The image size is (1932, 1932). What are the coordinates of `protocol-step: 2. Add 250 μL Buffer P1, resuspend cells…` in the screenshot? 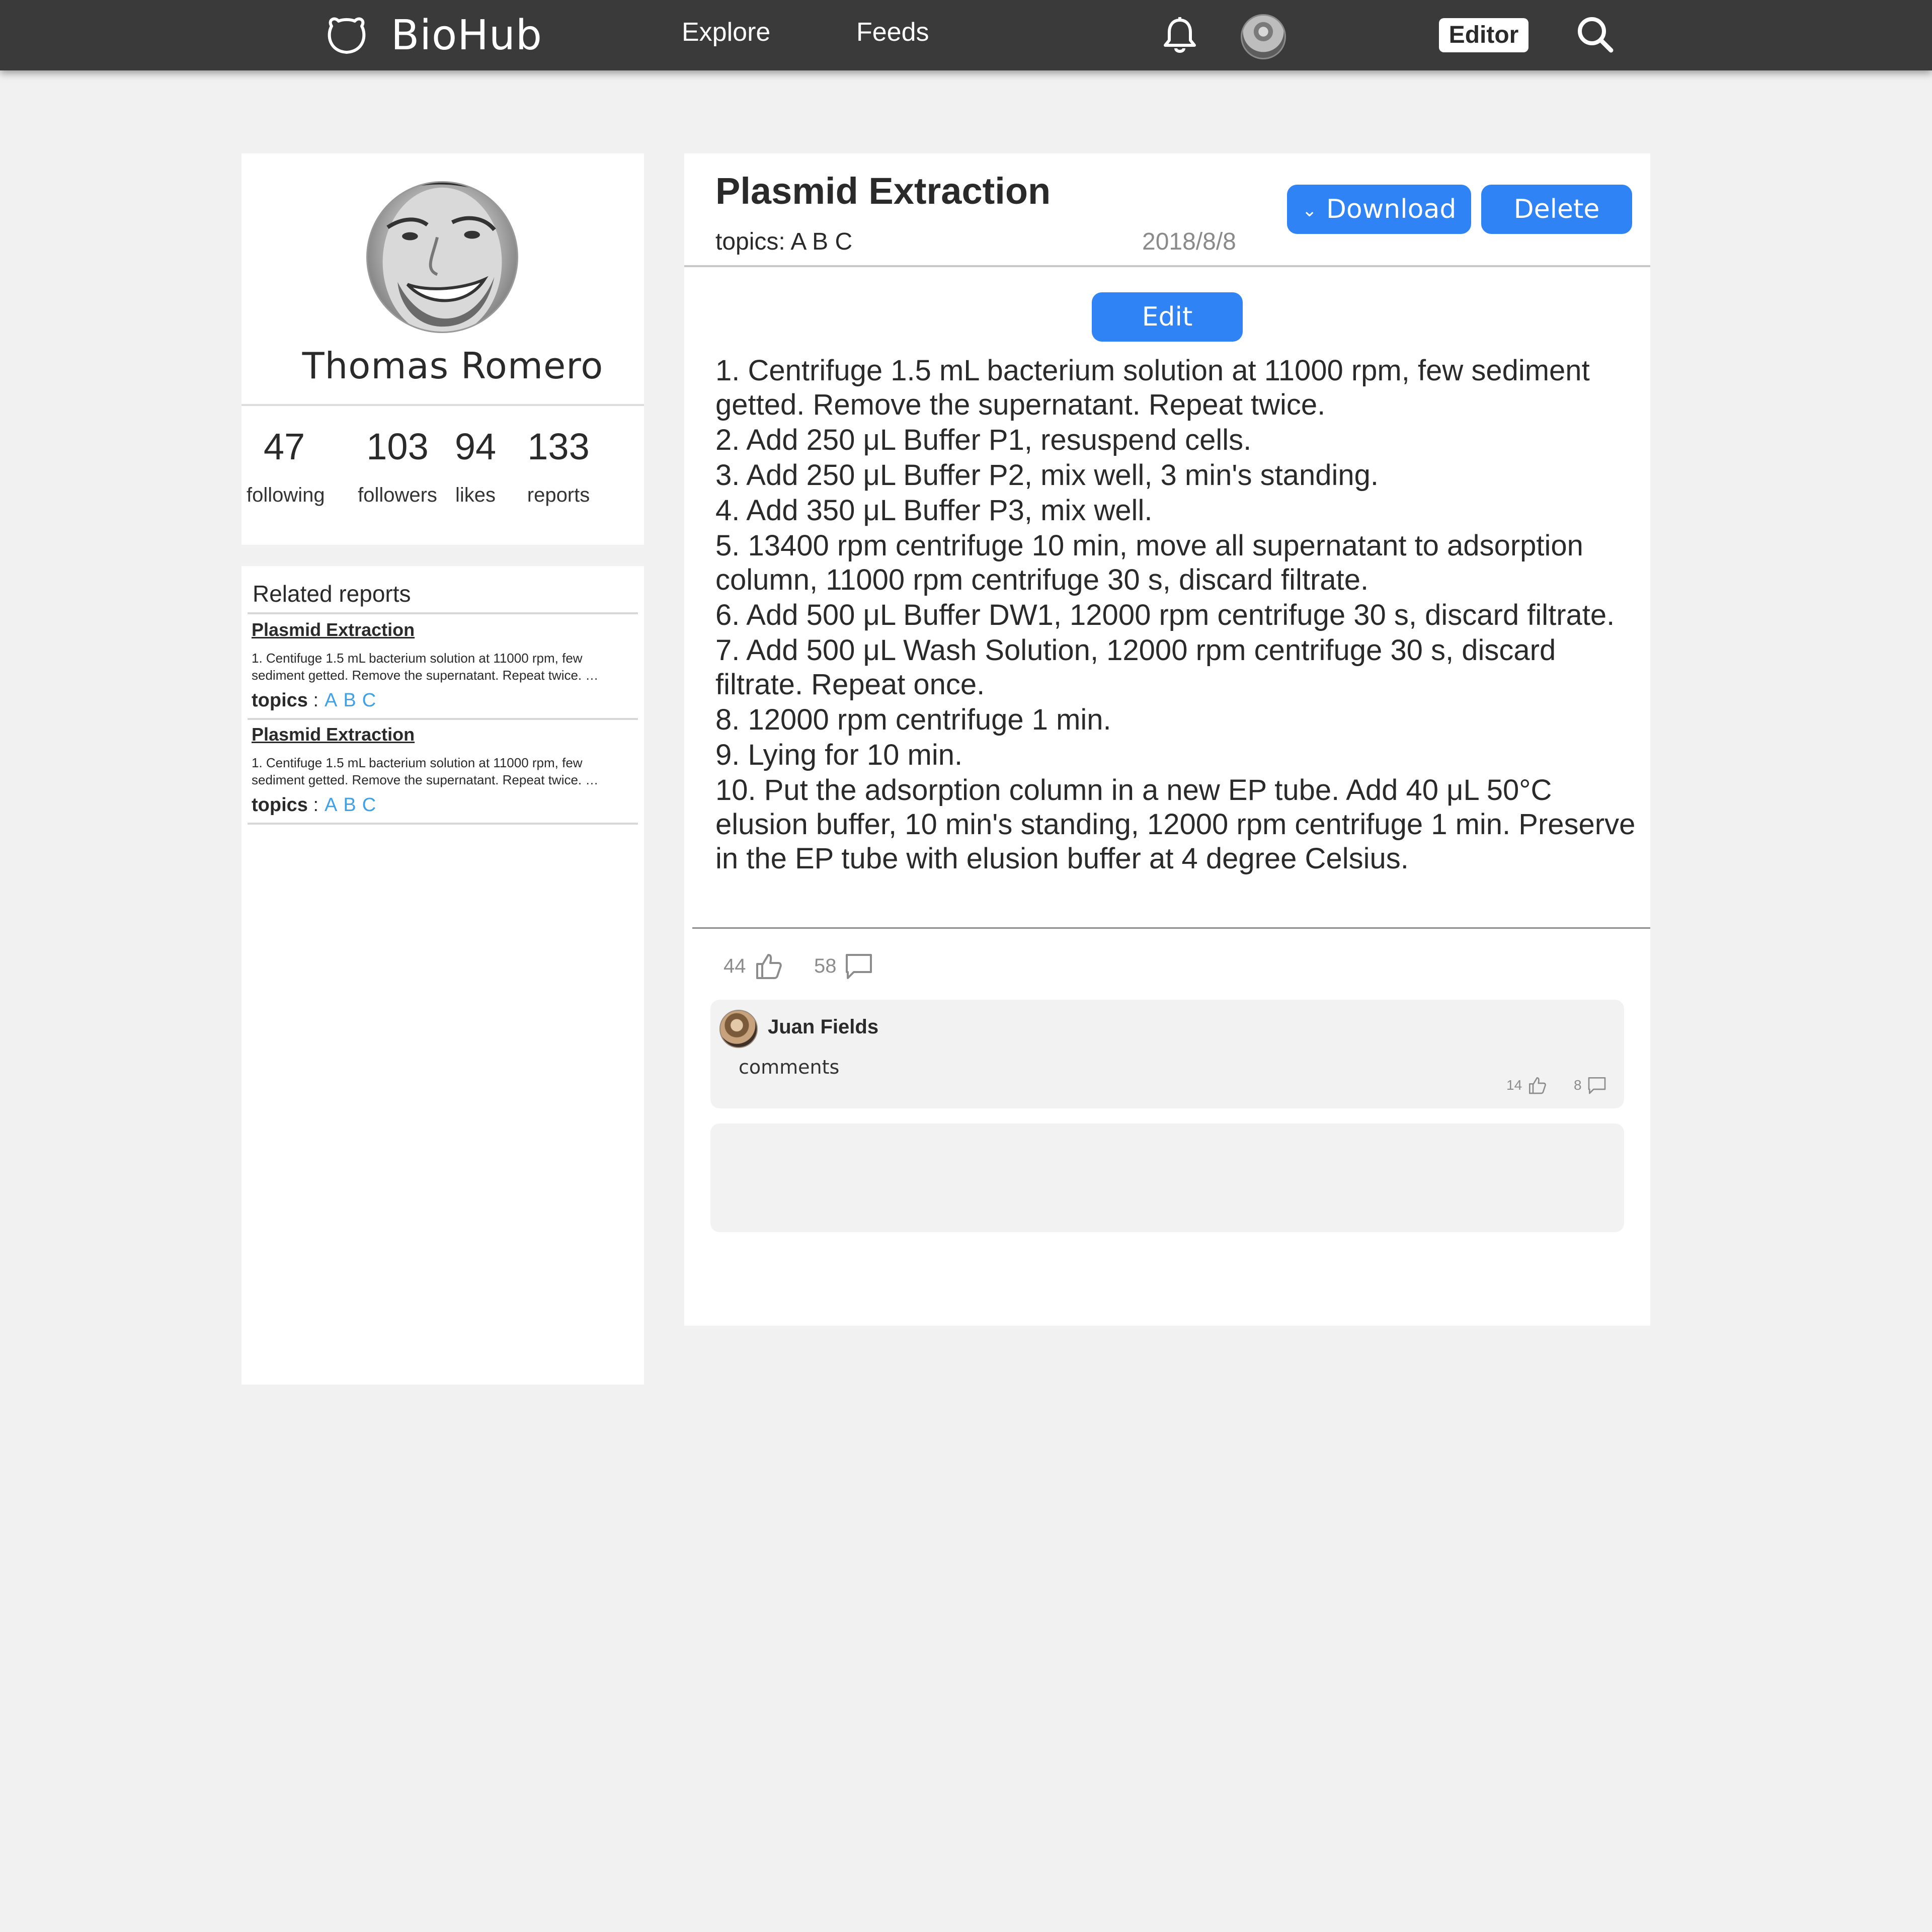 It's located at (984, 440).